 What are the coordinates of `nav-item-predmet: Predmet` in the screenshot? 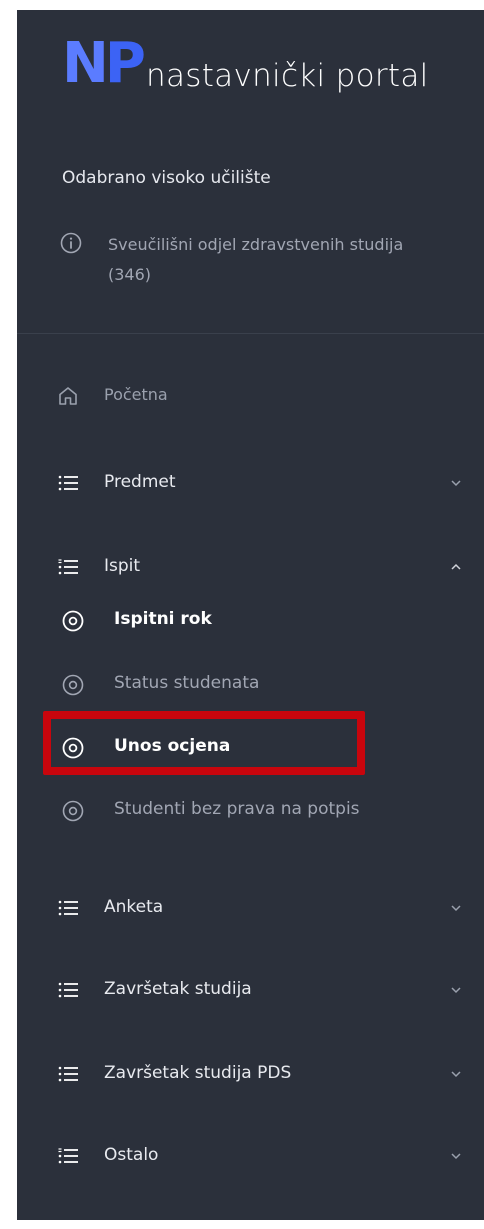 It's located at (250, 483).